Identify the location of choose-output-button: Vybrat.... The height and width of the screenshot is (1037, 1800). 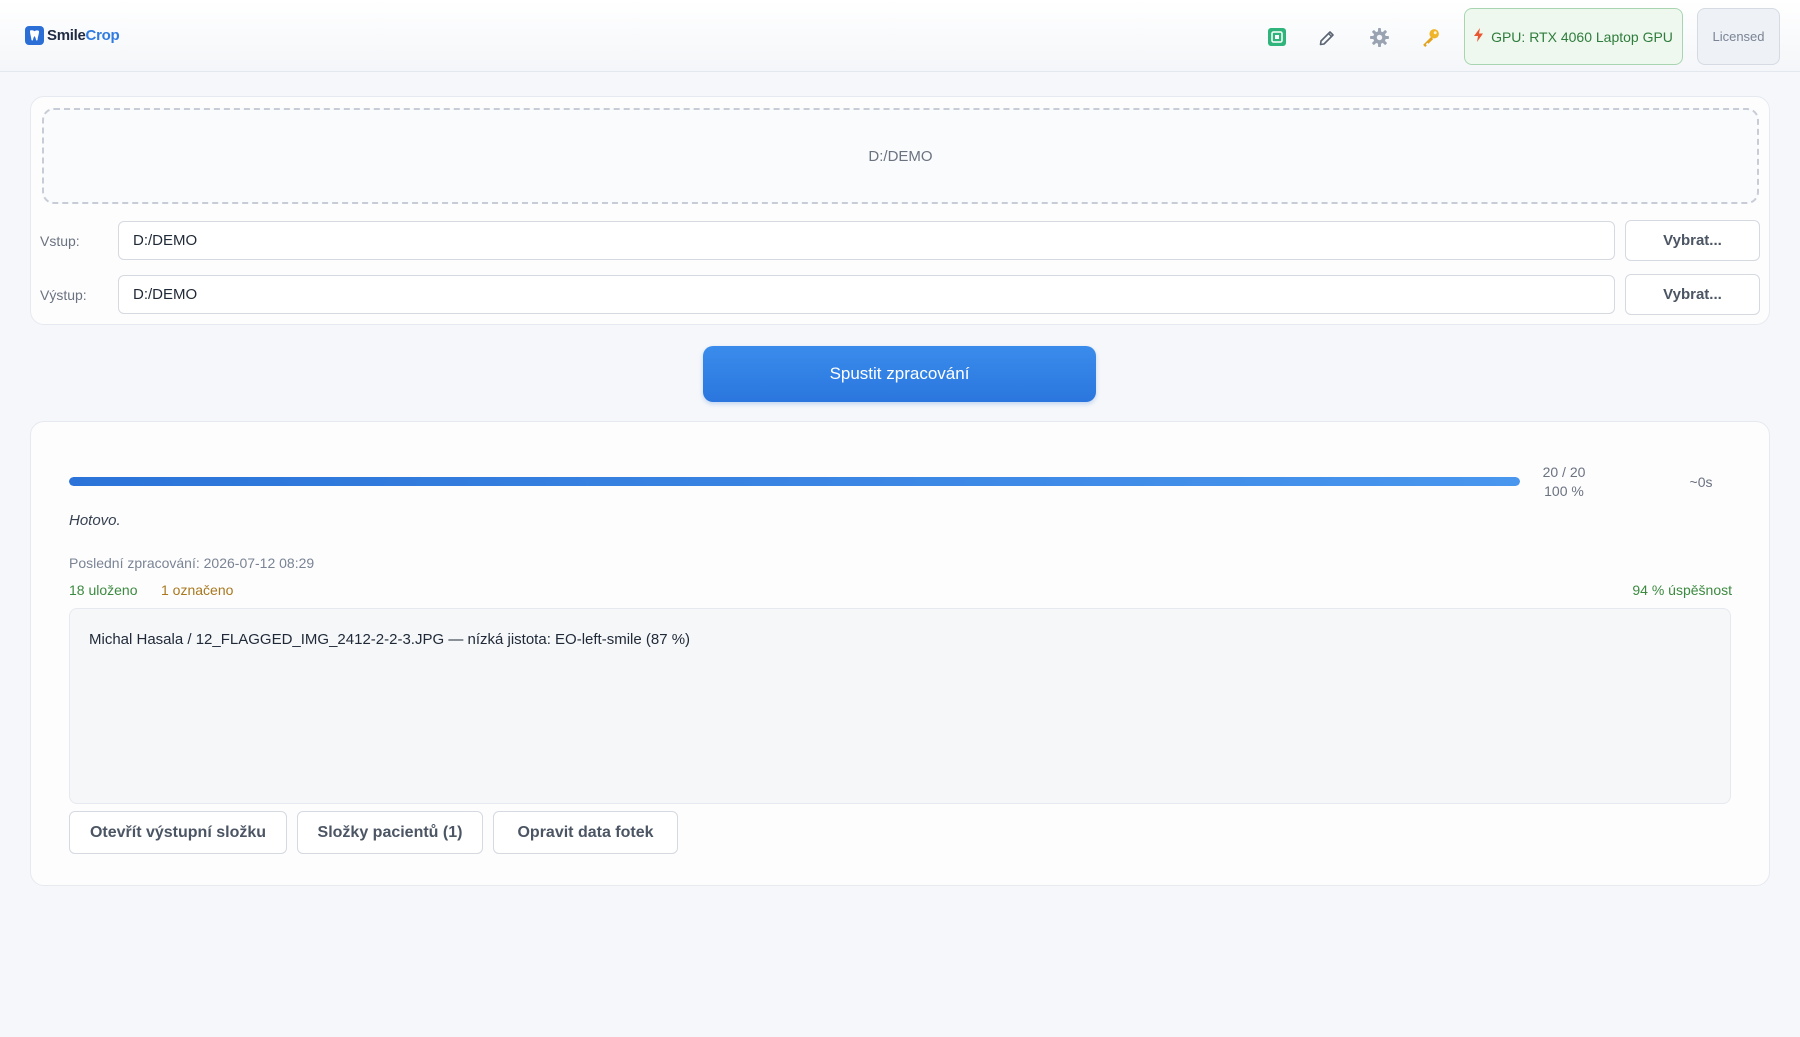
(1692, 294).